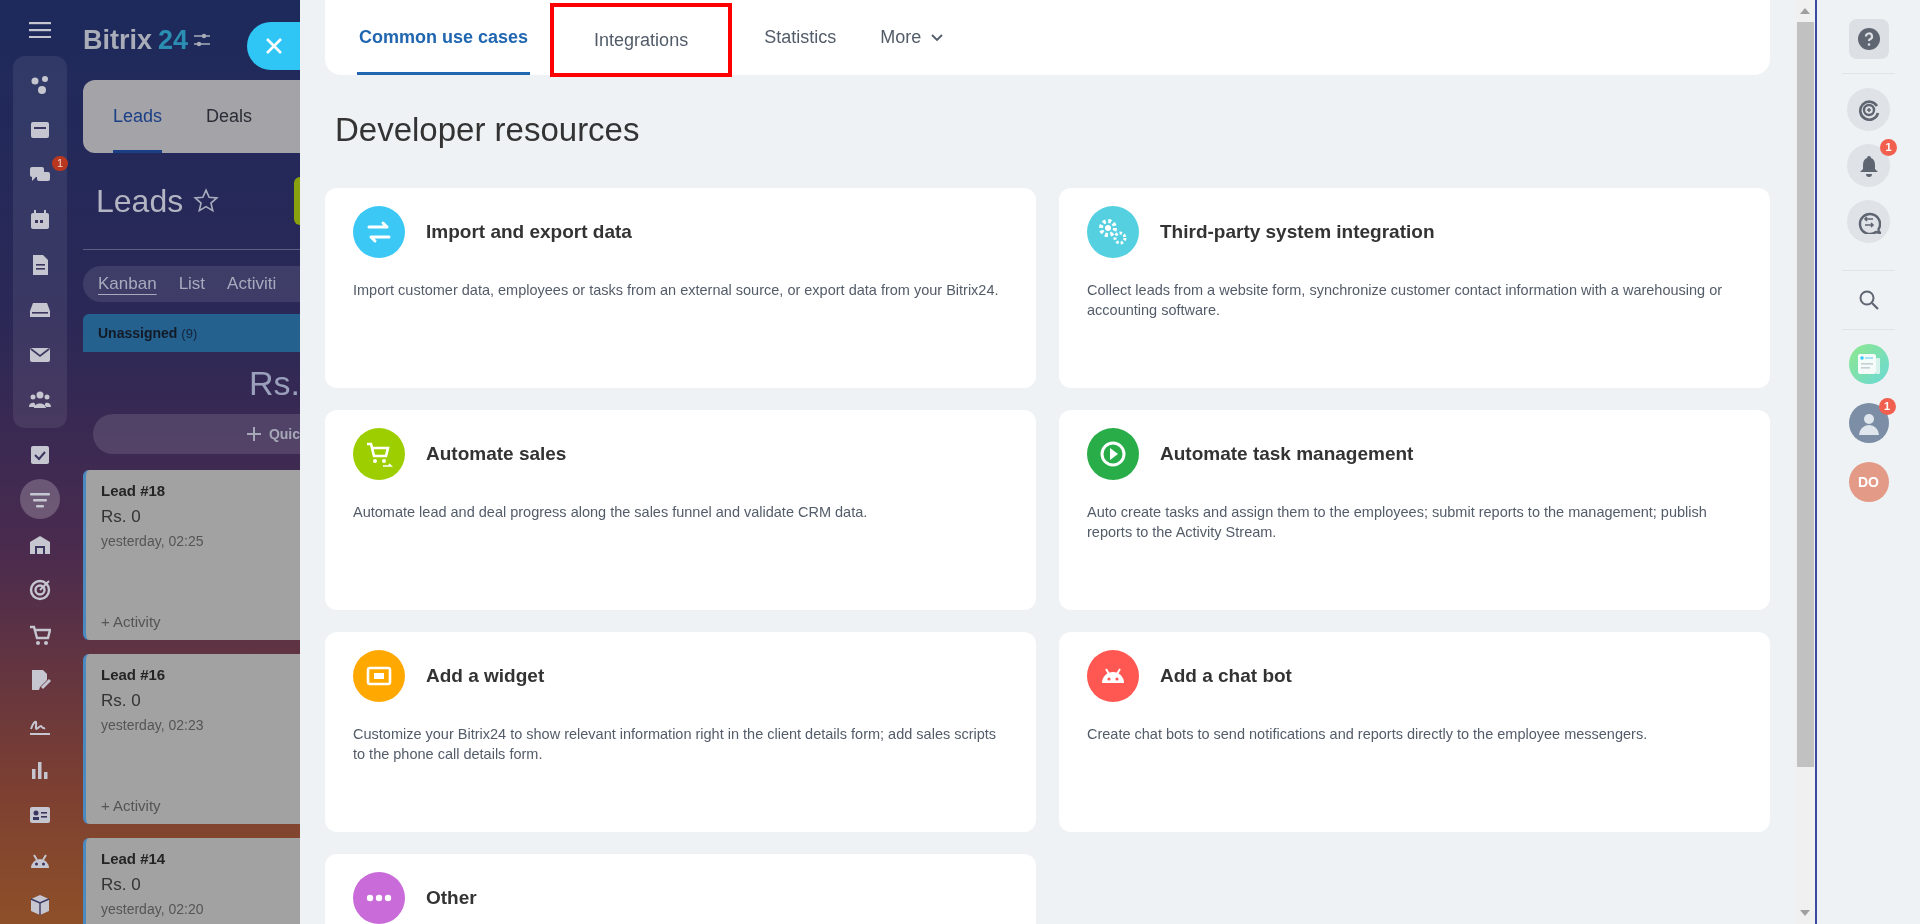  What do you see at coordinates (191, 739) in the screenshot?
I see `lead-card: Lead #16 Rs. 0 yesterday, 02:23 + Activity` at bounding box center [191, 739].